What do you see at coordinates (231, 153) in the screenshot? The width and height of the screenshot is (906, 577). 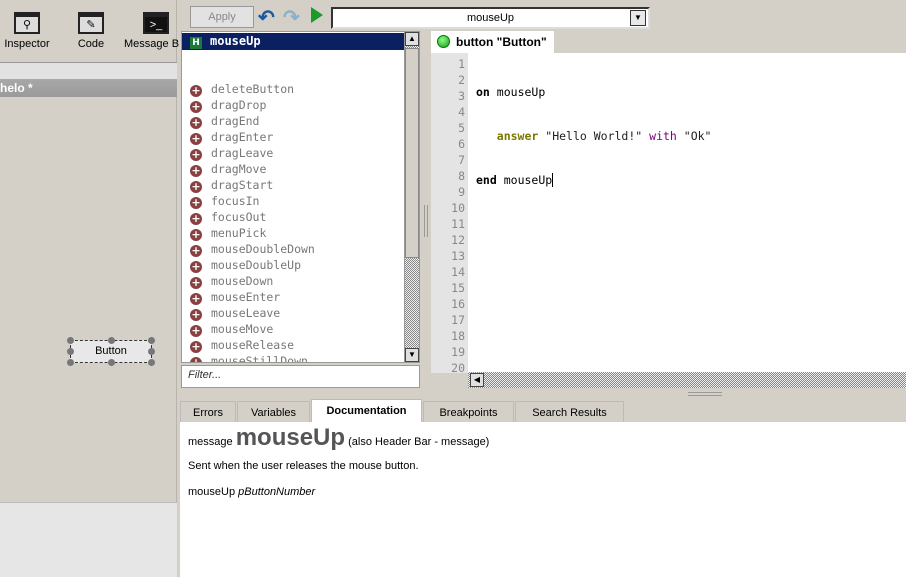 I see `handler-item: + dragLeave` at bounding box center [231, 153].